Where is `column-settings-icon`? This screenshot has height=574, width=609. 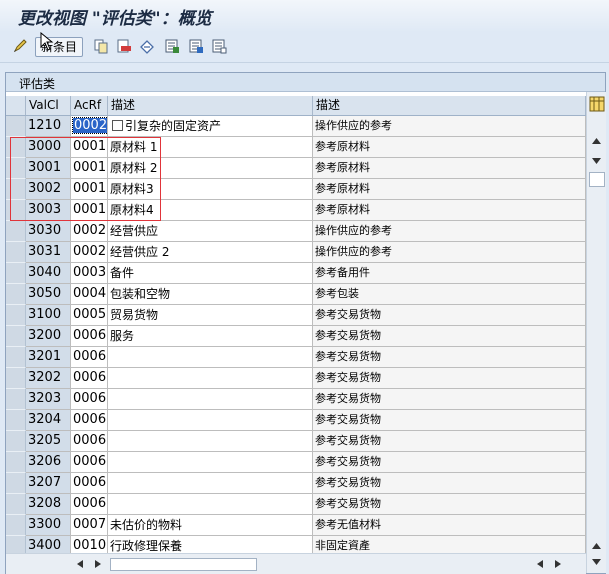 column-settings-icon is located at coordinates (597, 104).